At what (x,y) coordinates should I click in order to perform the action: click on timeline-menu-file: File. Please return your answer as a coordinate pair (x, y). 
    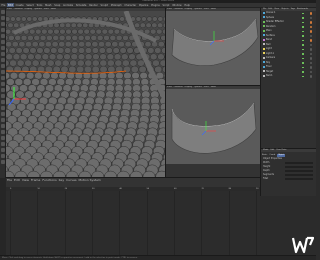
    Looking at the image, I should click on (9, 180).